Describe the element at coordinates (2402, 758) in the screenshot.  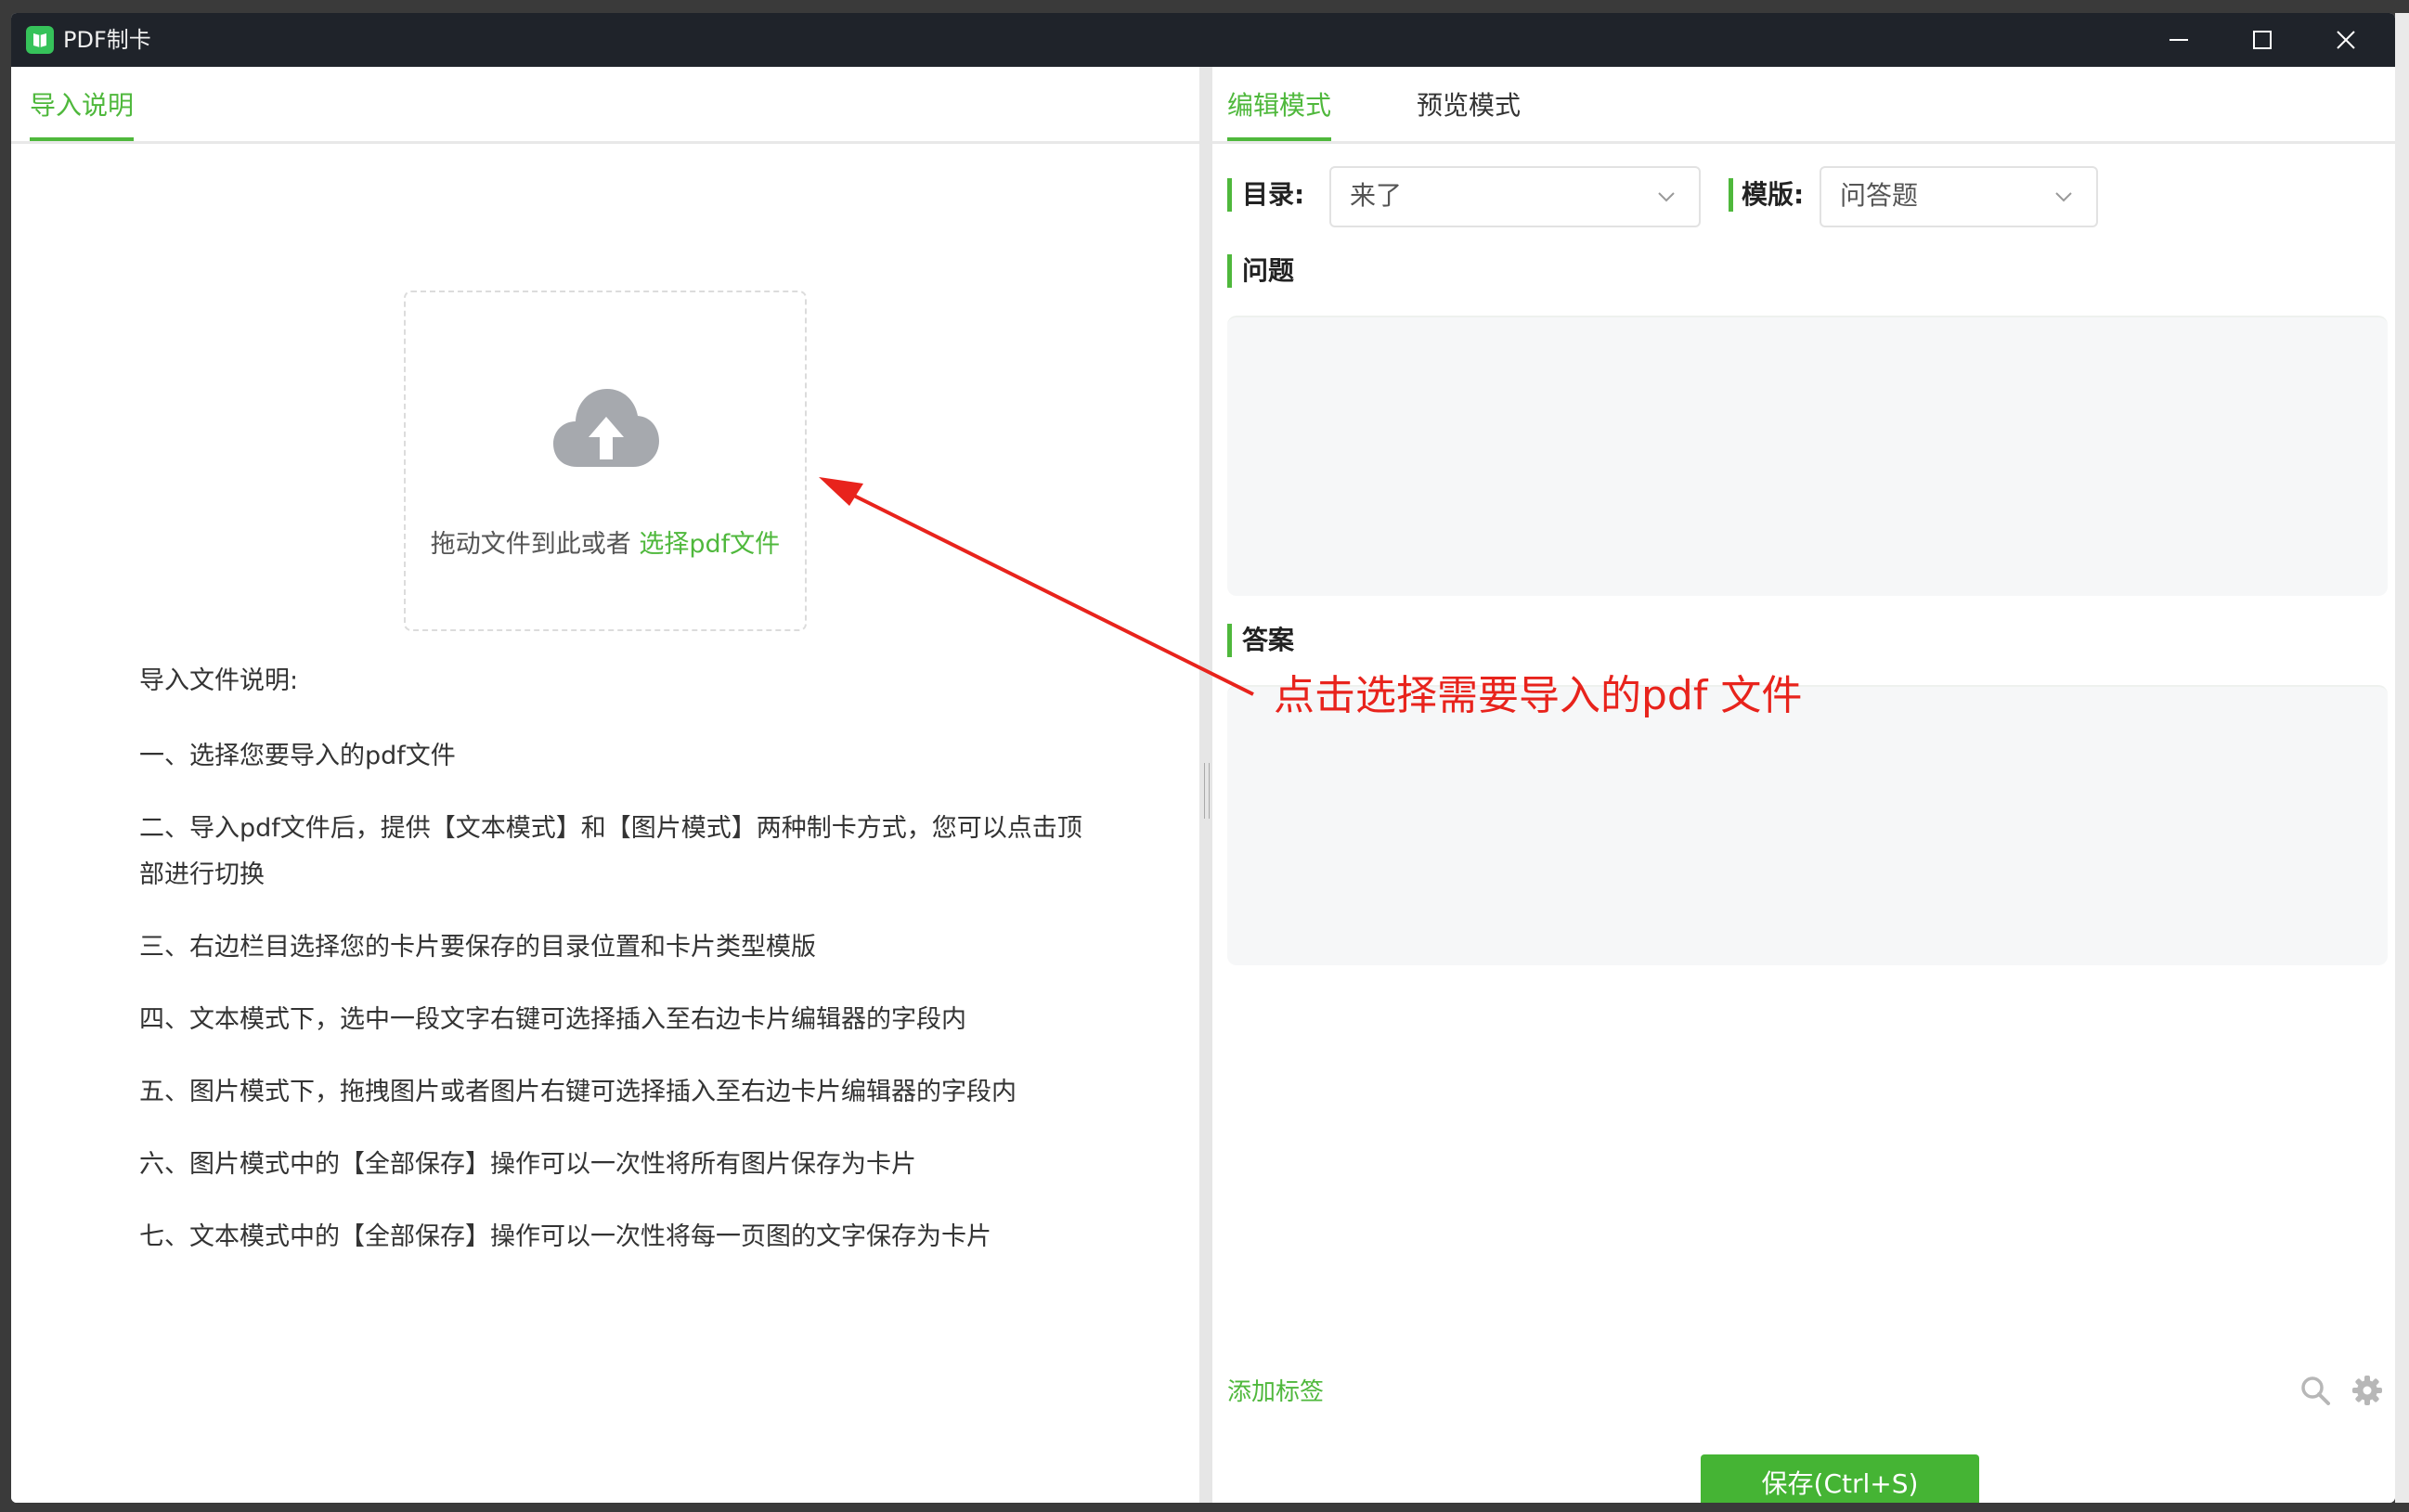
I see `background-window-edge` at that location.